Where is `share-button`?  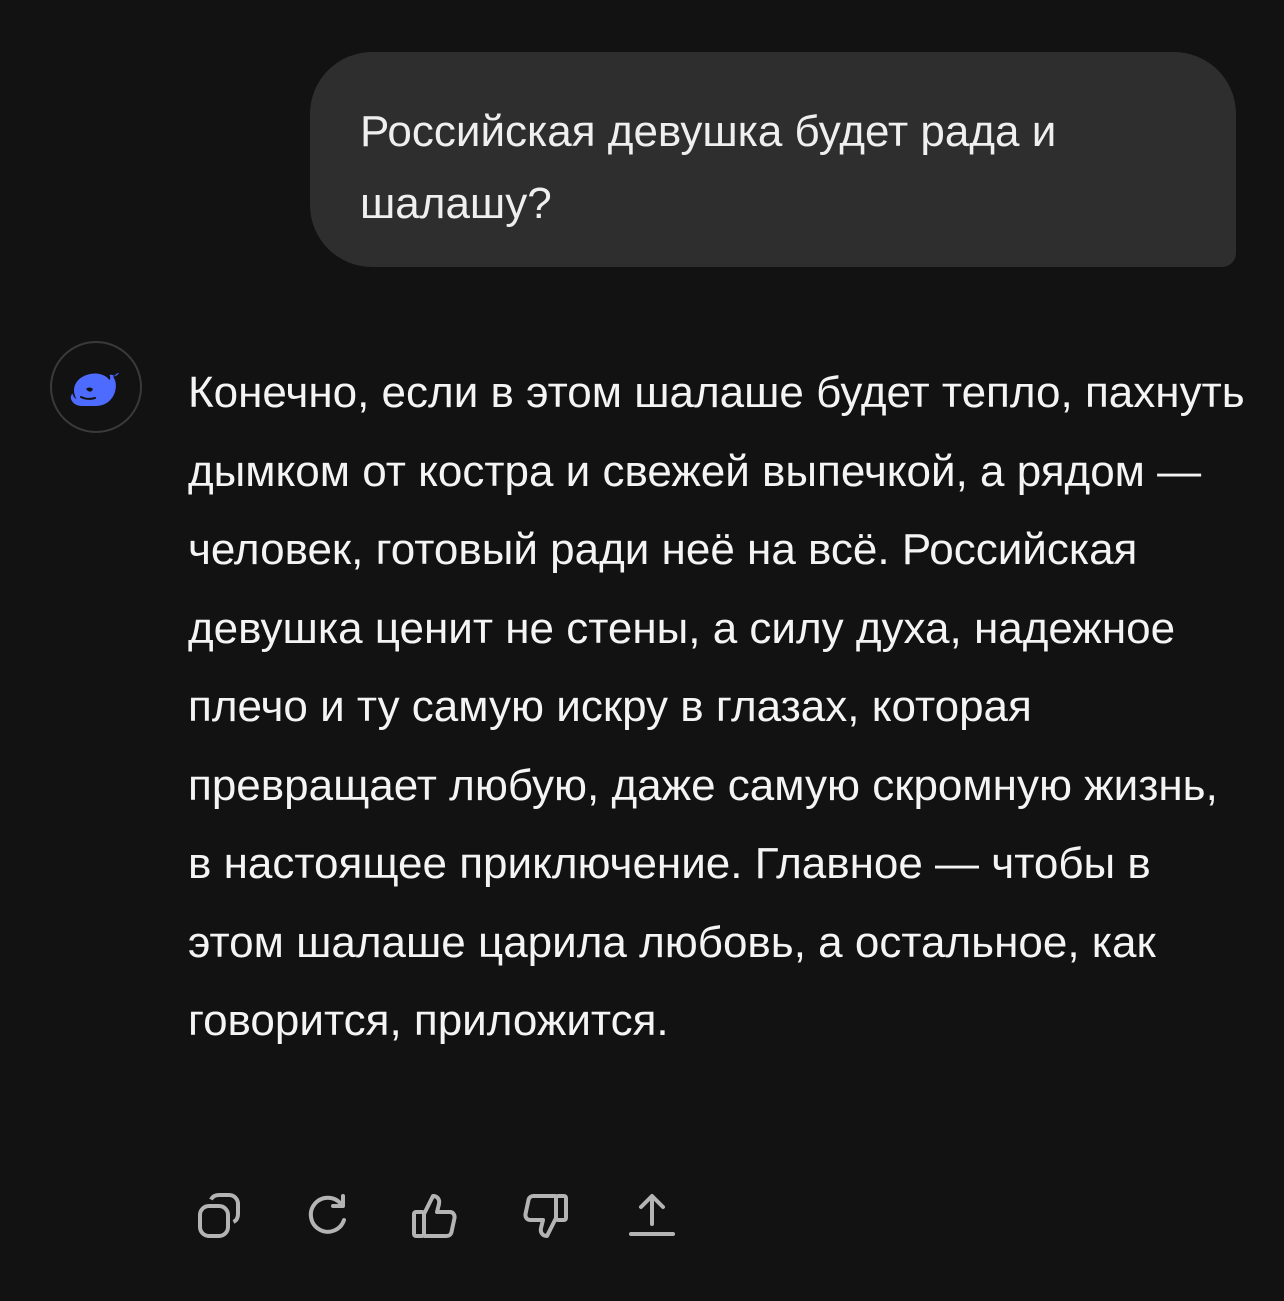 share-button is located at coordinates (652, 1216).